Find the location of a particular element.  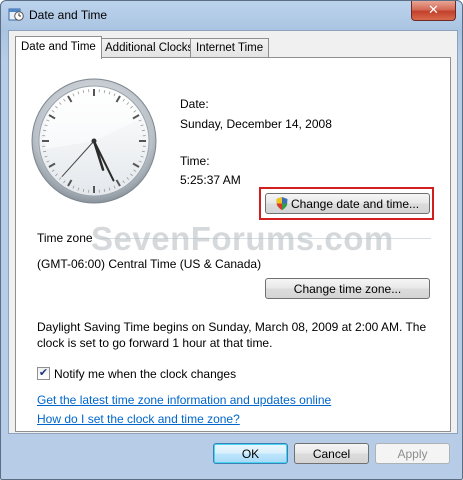

watermark: SevenForums.com is located at coordinates (242, 238).